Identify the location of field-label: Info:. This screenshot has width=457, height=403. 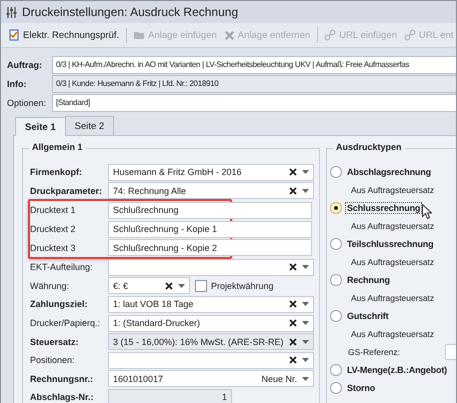
(17, 83).